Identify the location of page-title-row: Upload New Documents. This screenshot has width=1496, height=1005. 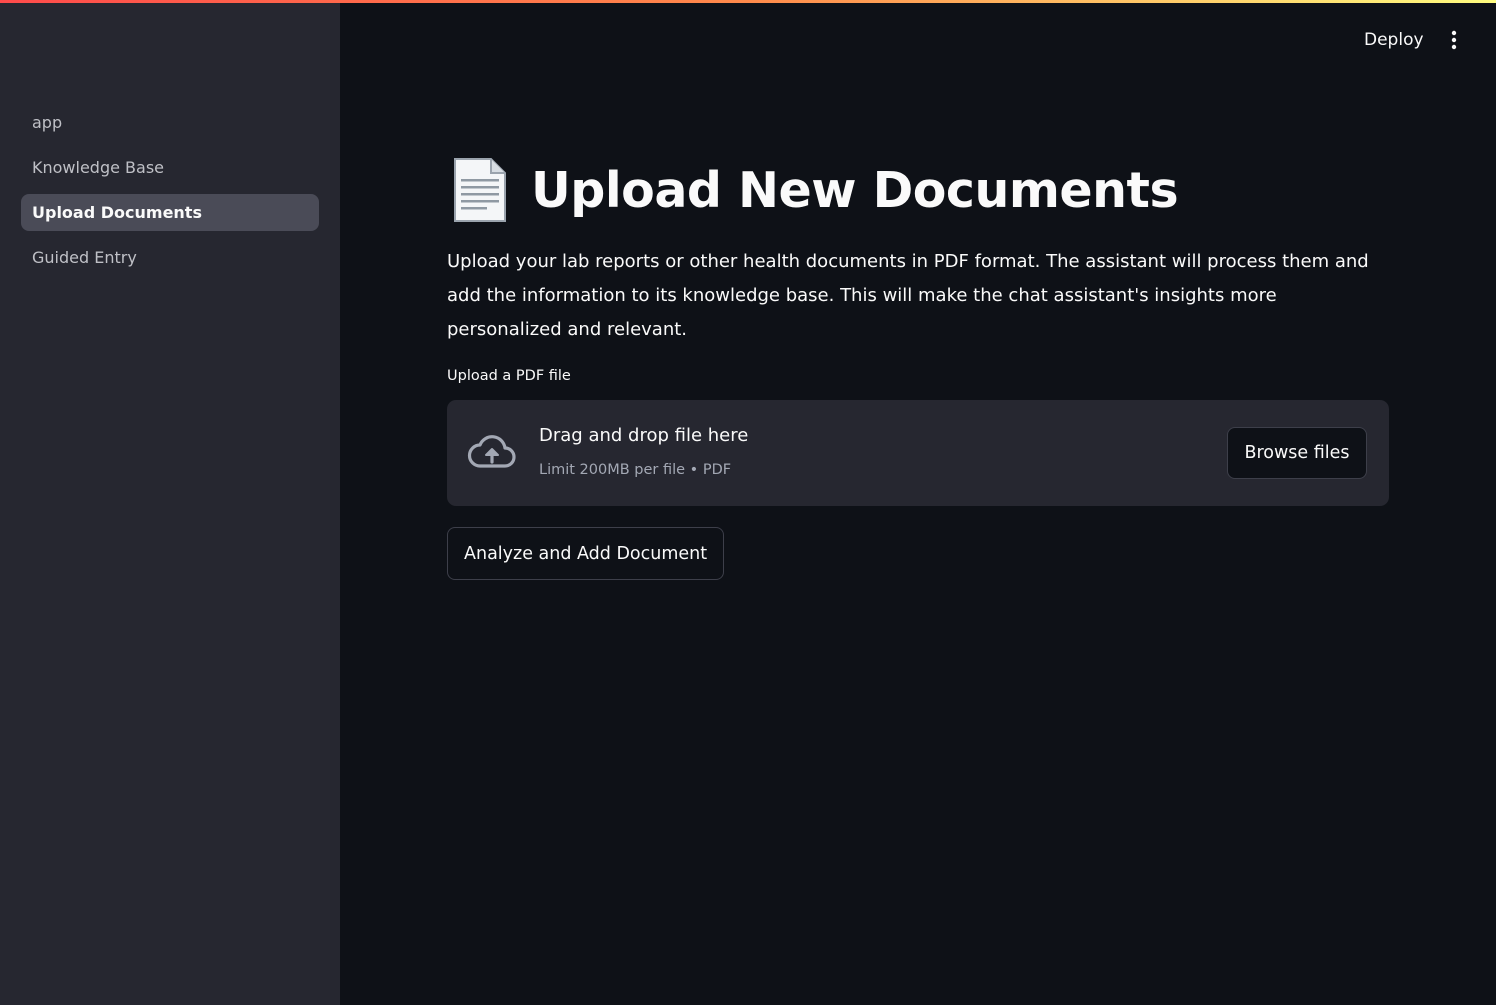
(918, 190).